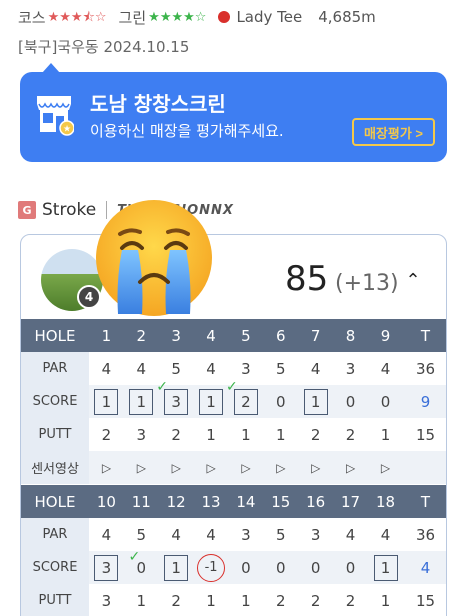  I want to click on course-rating-stars: ★ ★ ★ ⯪ ☆, so click(77, 17).